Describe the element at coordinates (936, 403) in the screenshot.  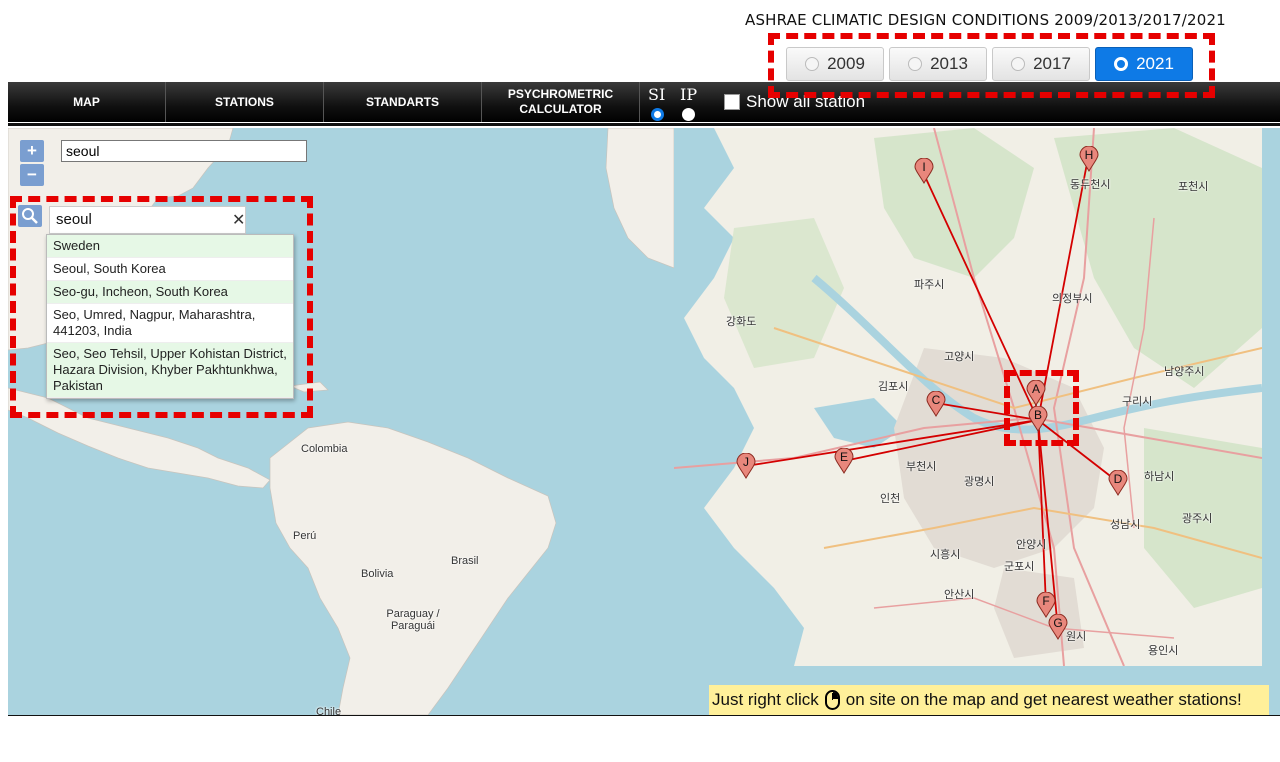
I see `station-marker-c: C` at that location.